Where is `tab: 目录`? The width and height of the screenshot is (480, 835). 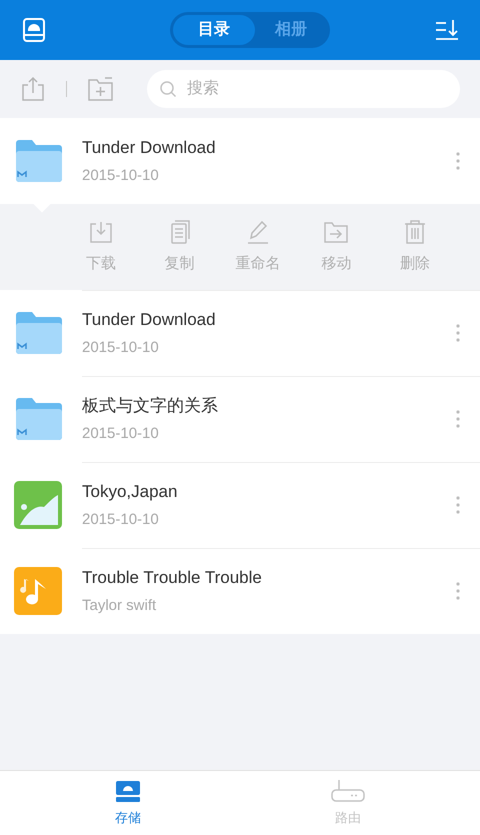 tab: 目录 is located at coordinates (214, 30).